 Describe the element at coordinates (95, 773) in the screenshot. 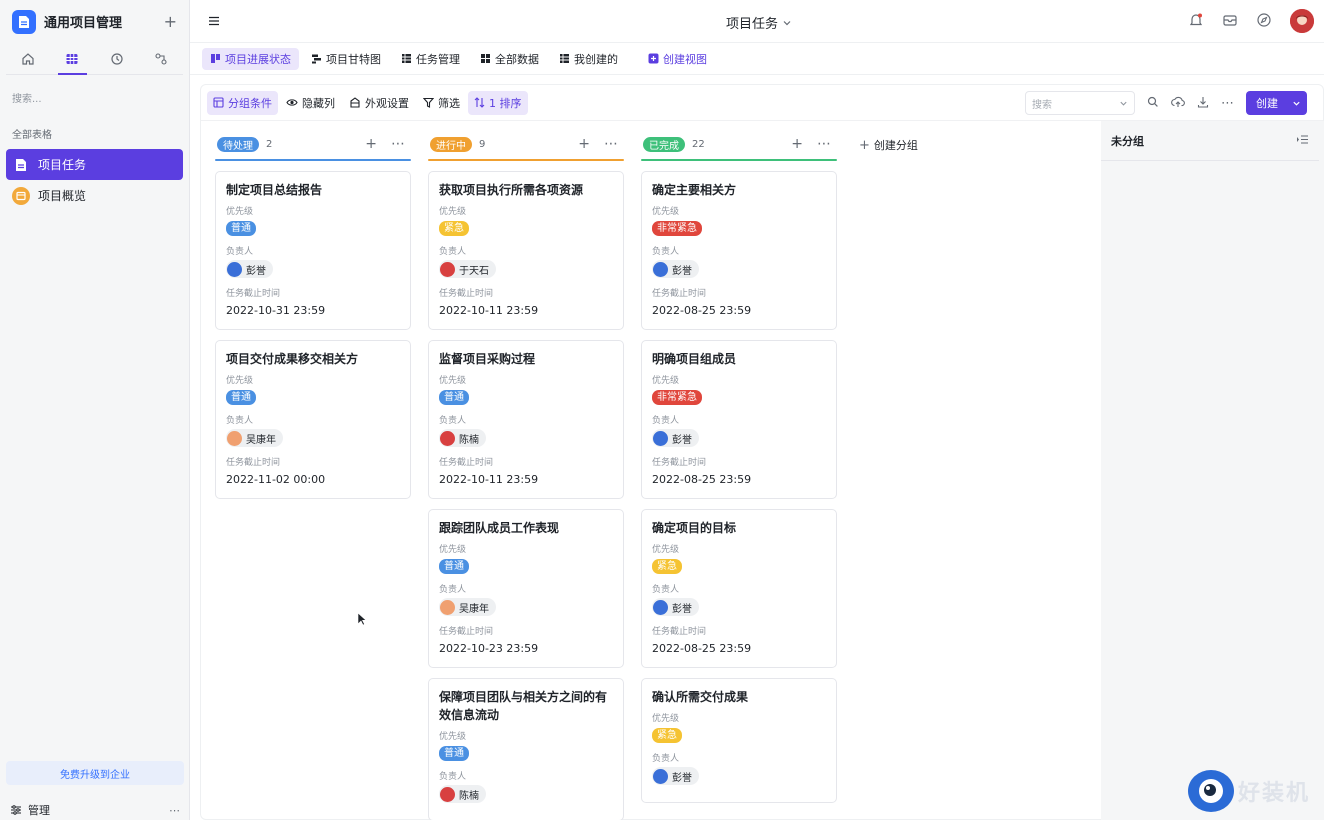

I see `upgrade-button: 免费升级到企业` at that location.